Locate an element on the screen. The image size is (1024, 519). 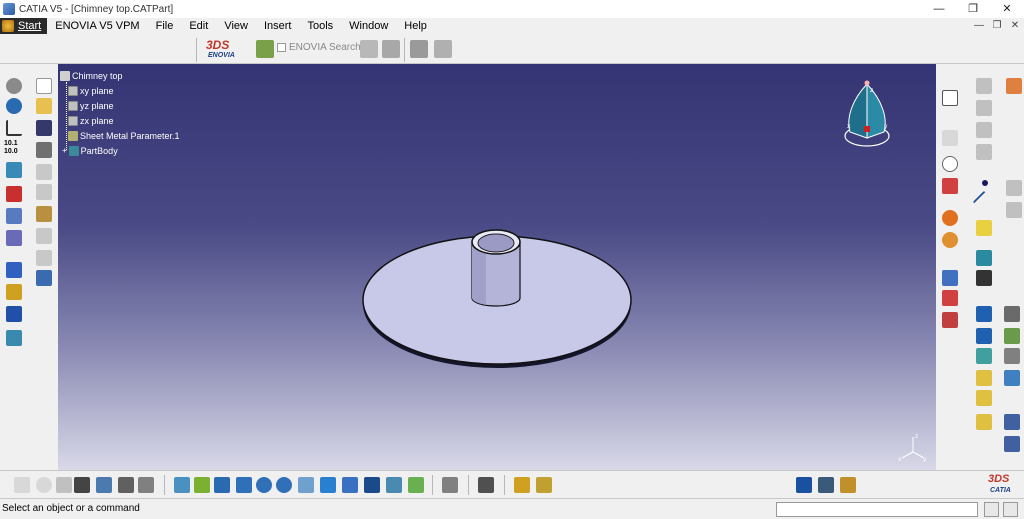
print-icon is located at coordinates (44, 150).